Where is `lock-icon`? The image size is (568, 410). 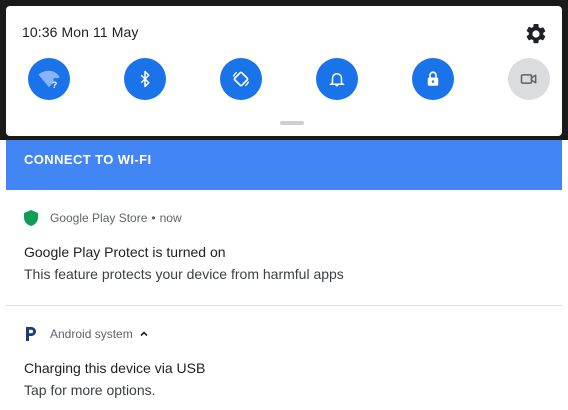
lock-icon is located at coordinates (433, 79).